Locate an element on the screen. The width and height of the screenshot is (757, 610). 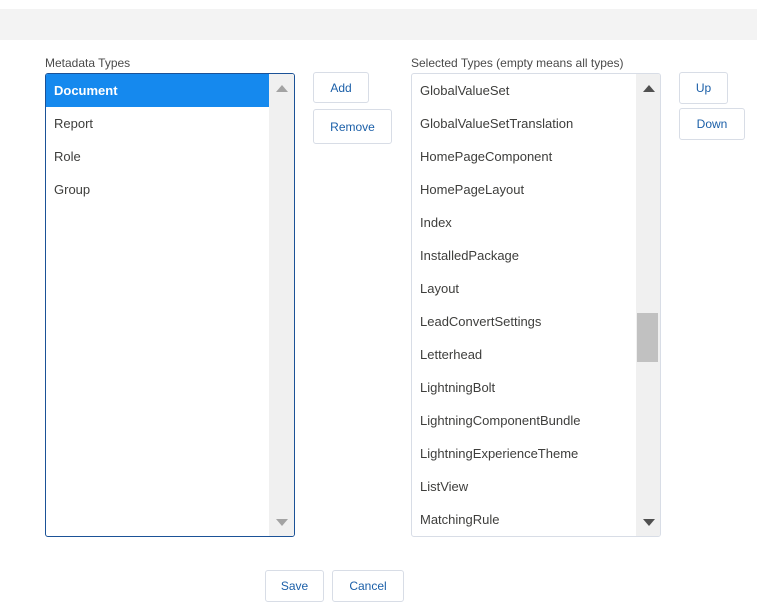
scroll-thumb is located at coordinates (647, 337).